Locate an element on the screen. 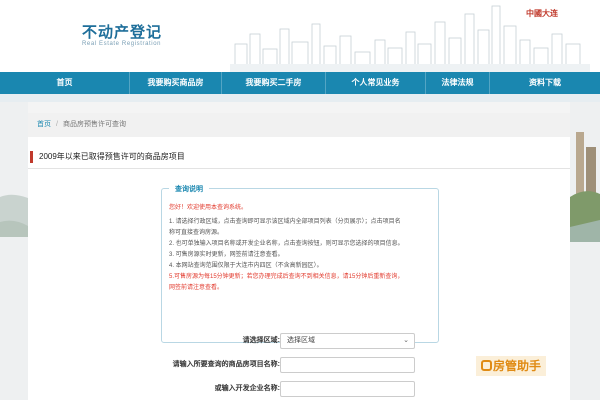  brand-logo: 中國大连 is located at coordinates (542, 13).